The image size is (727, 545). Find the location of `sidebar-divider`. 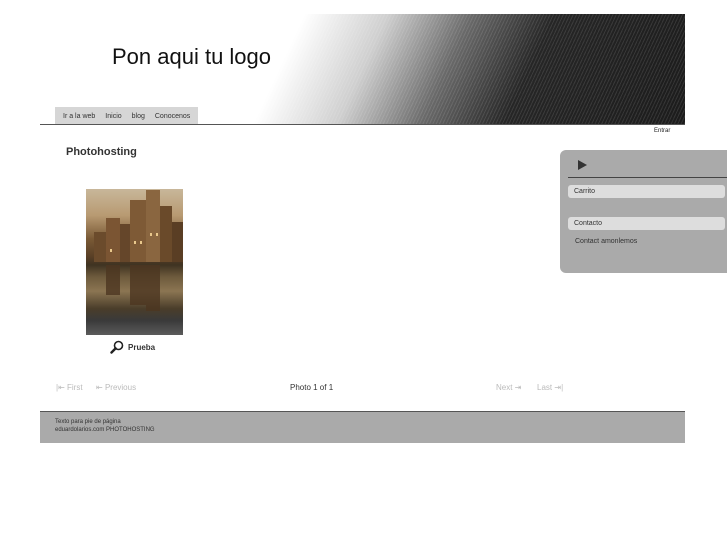

sidebar-divider is located at coordinates (647, 177).